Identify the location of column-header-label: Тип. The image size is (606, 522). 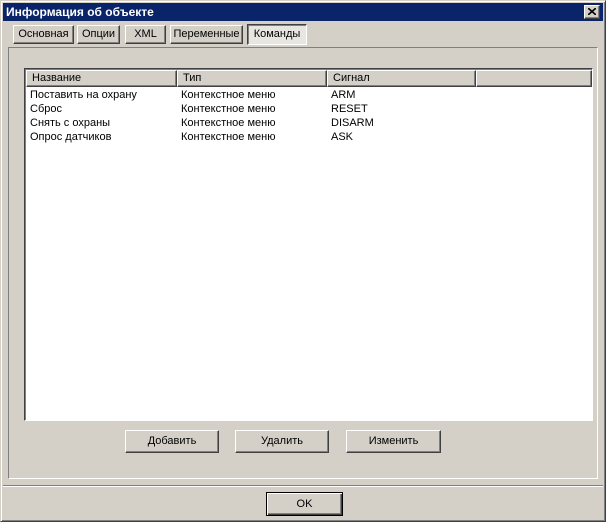
(192, 78).